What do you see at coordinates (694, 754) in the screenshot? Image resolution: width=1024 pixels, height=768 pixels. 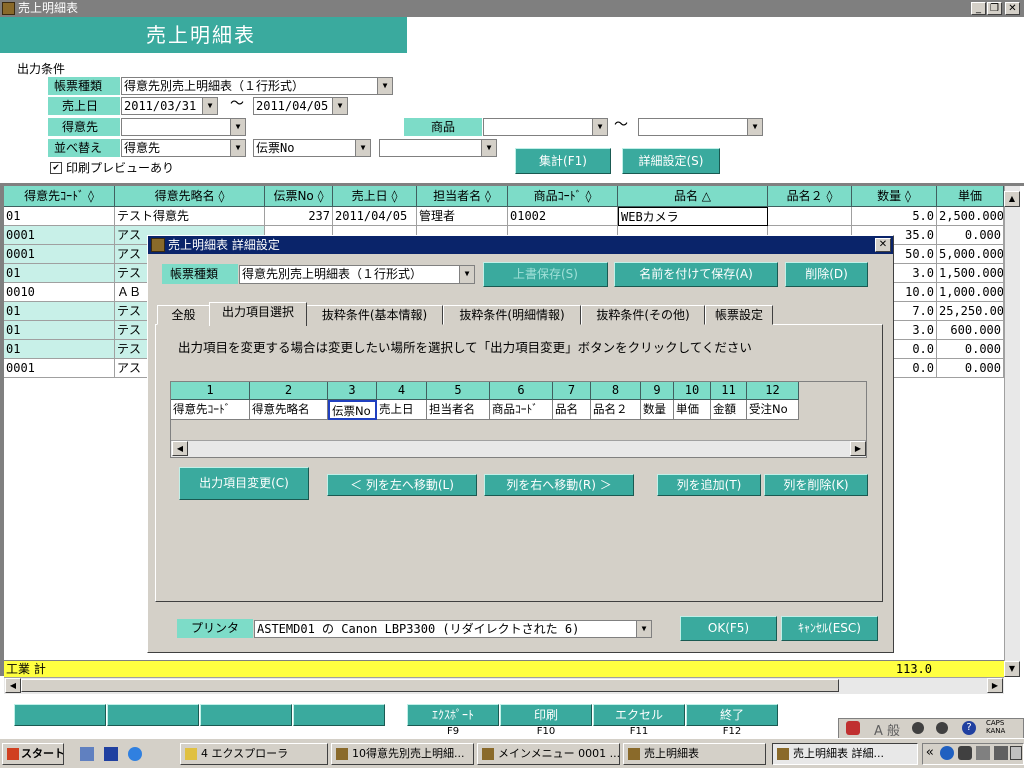 I see `taskbar-item-sales-detail: 売上明細表` at bounding box center [694, 754].